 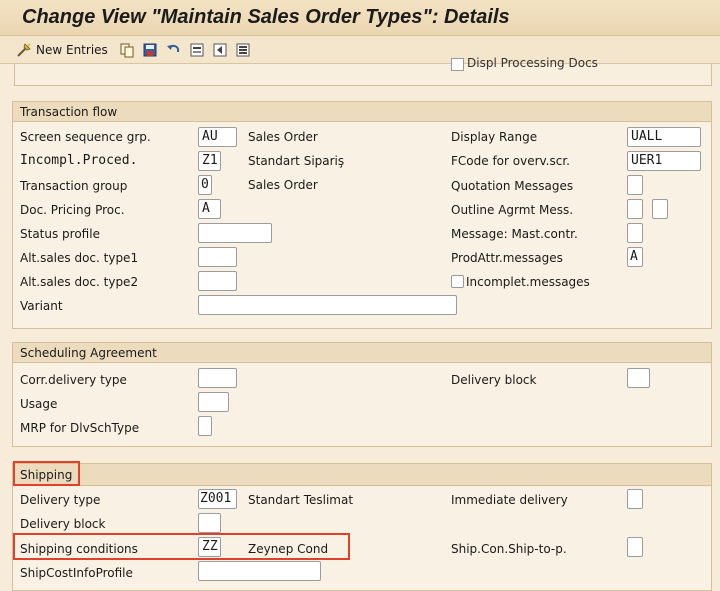 What do you see at coordinates (79, 160) in the screenshot?
I see `incompl-proced-label: Incompl.Proced.` at bounding box center [79, 160].